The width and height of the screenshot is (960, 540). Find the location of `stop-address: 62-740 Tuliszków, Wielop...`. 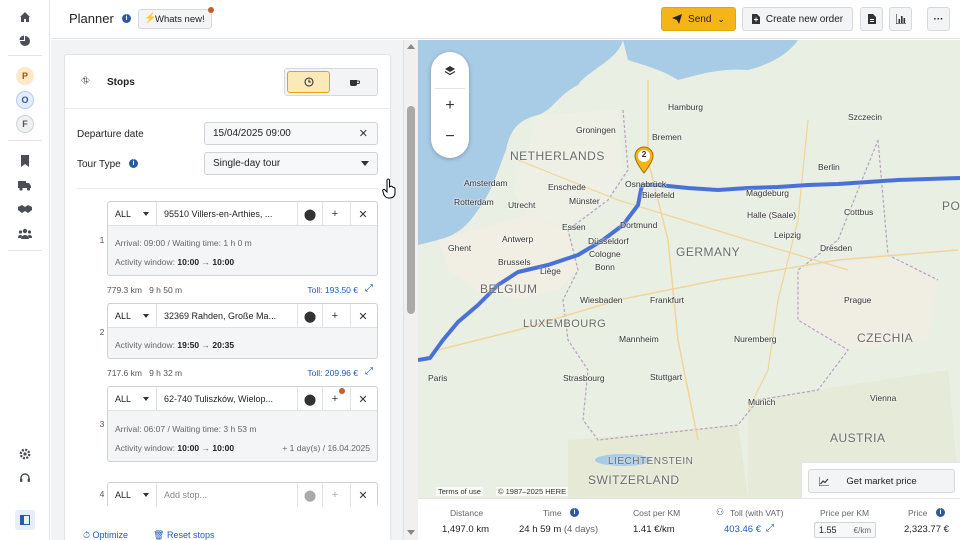

stop-address: 62-740 Tuliszków, Wielop... is located at coordinates (230, 399).